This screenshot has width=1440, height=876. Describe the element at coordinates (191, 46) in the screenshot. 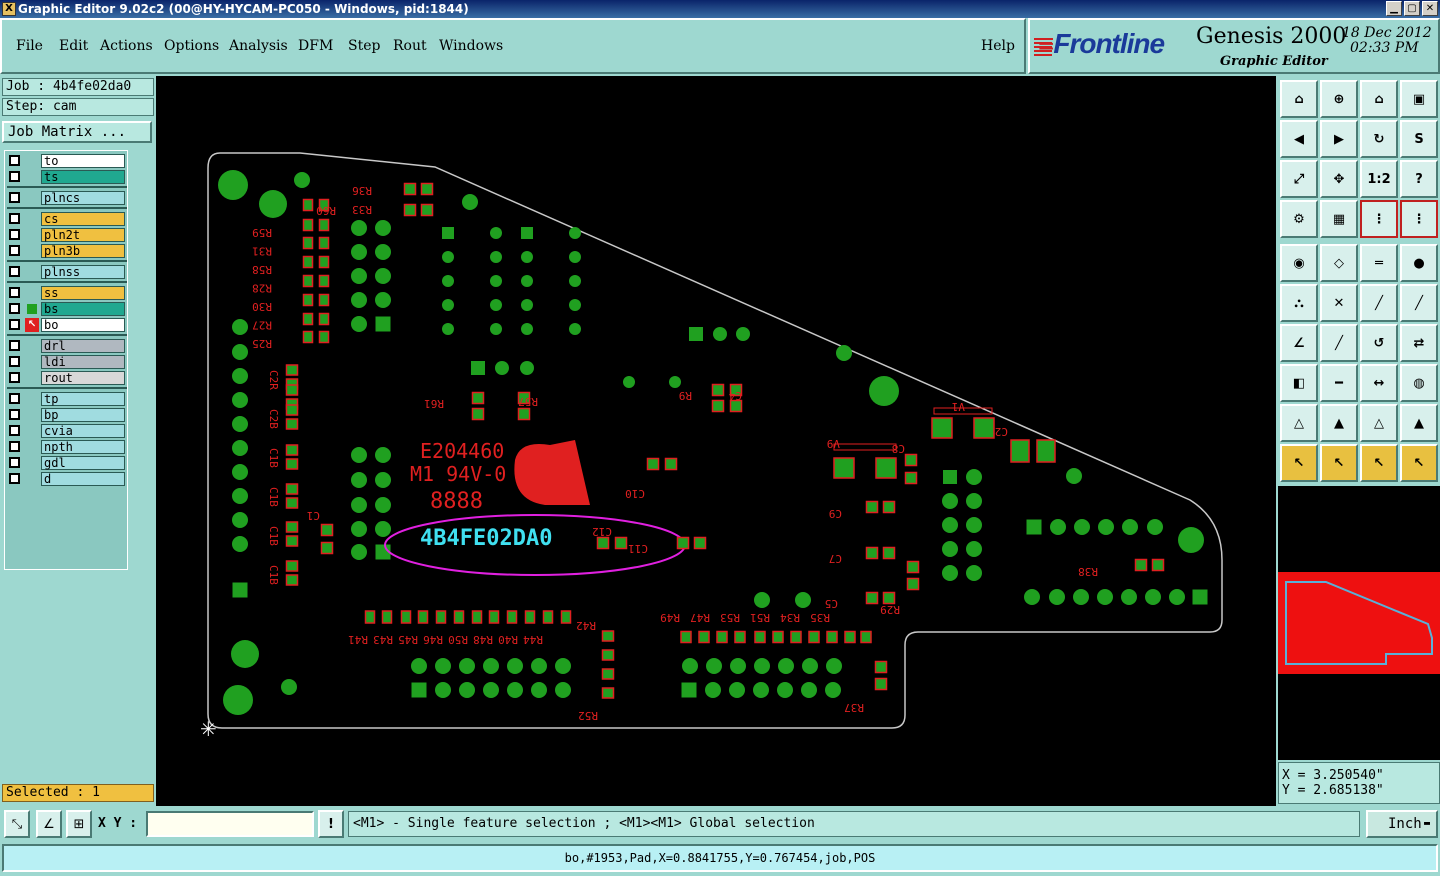

I see `menu-options: Options` at that location.